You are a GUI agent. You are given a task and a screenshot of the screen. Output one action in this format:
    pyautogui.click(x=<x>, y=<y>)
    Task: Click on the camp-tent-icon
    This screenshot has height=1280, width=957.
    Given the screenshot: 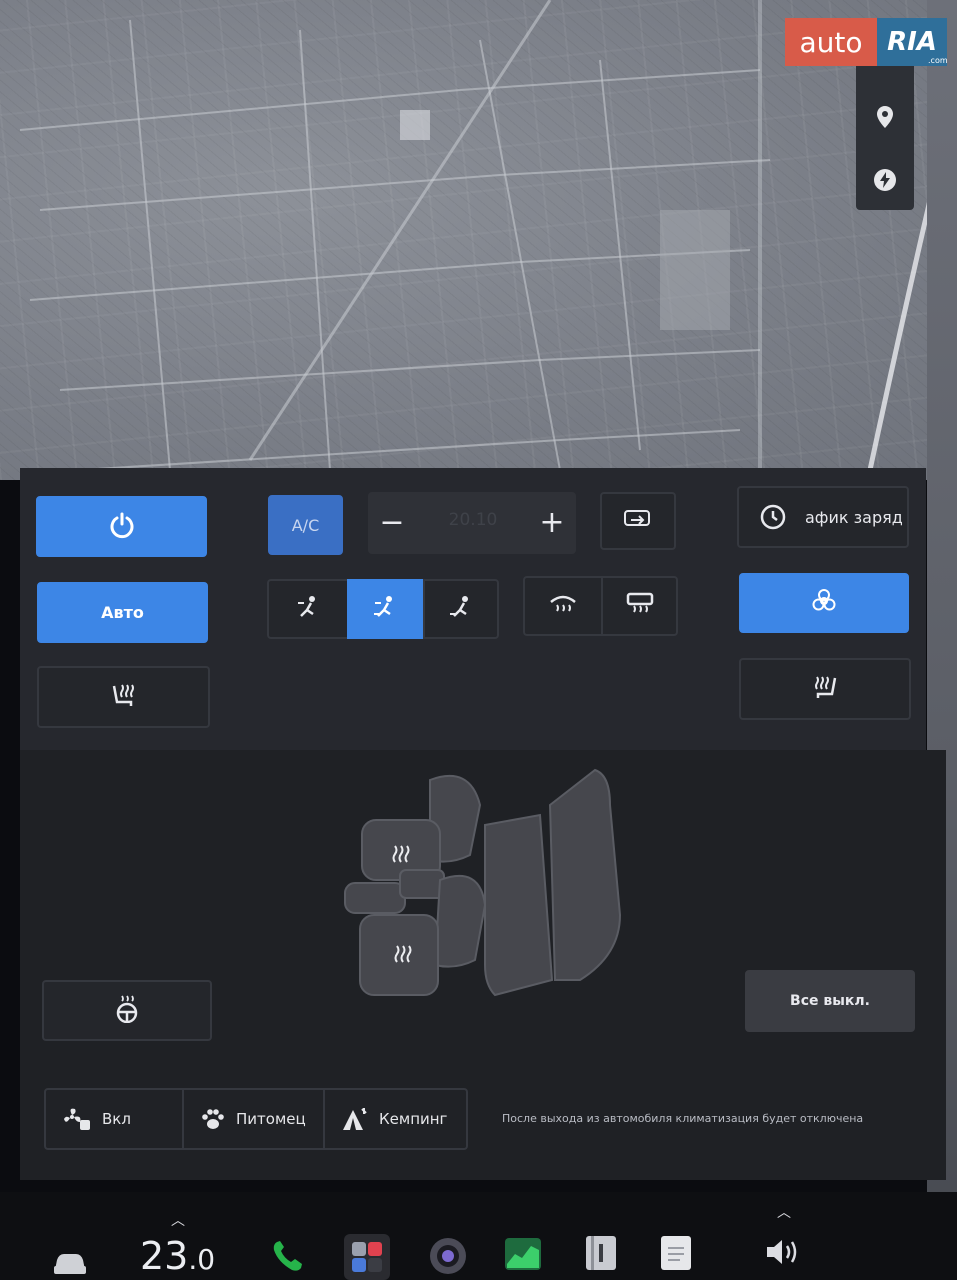 What is the action you would take?
    pyautogui.click(x=355, y=1119)
    